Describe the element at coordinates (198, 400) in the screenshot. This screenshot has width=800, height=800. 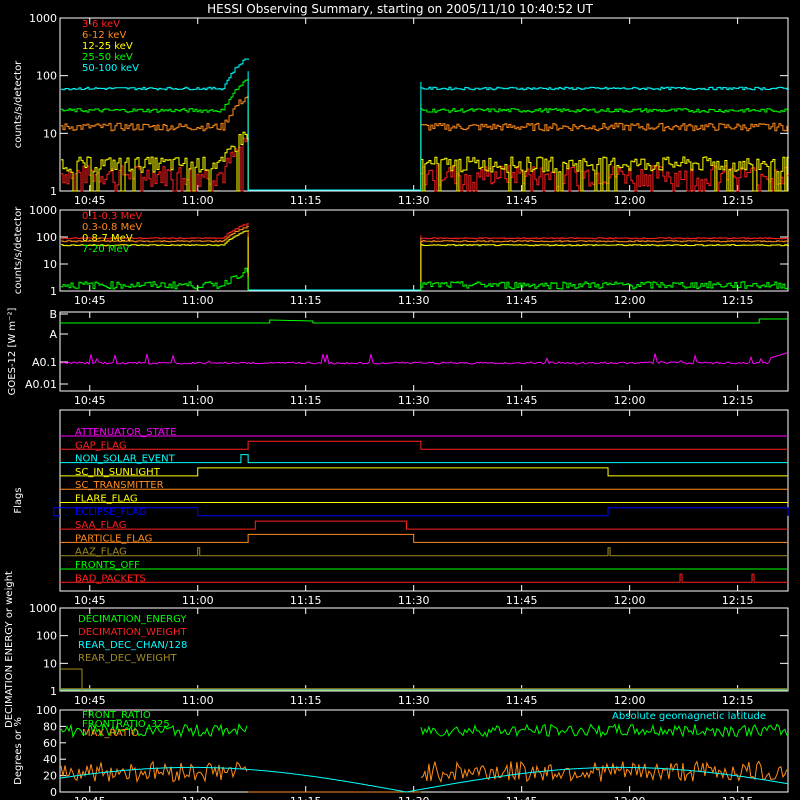
I see `x-tick-label-2-1: 11:00` at that location.